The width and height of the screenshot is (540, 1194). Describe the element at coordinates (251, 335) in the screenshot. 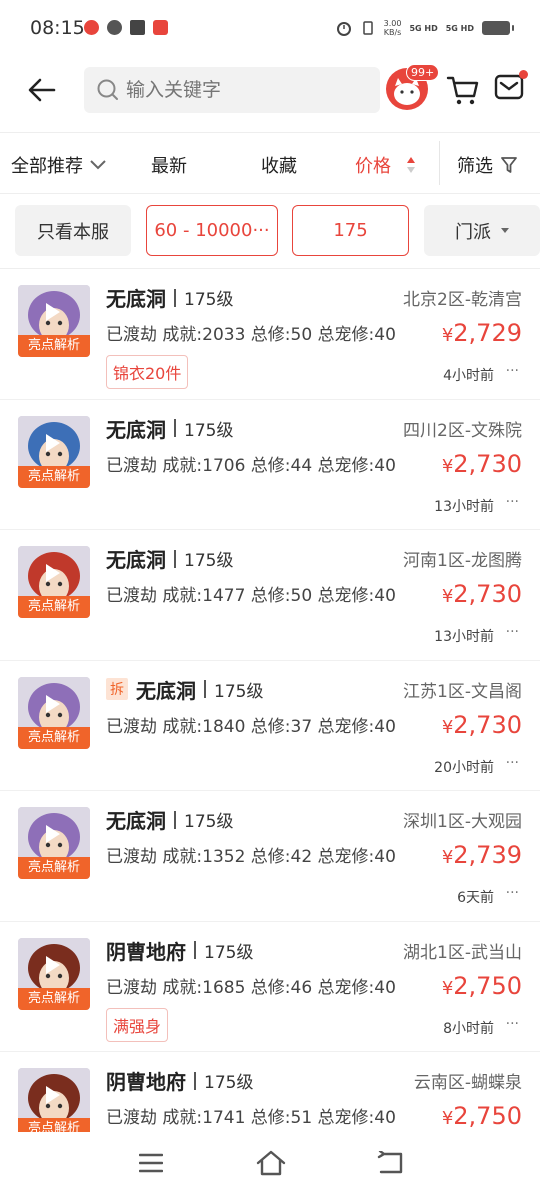

I see `listing-stats: 已渡劫 成就:2033 总修:50 总宠修:40` at that location.